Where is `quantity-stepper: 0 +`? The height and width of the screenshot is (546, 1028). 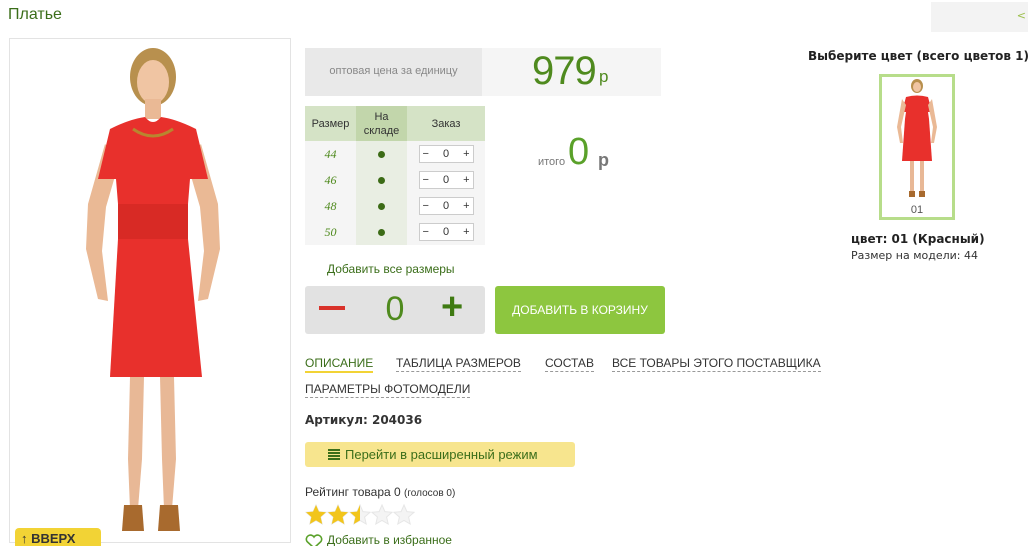
quantity-stepper: 0 + is located at coordinates (395, 310).